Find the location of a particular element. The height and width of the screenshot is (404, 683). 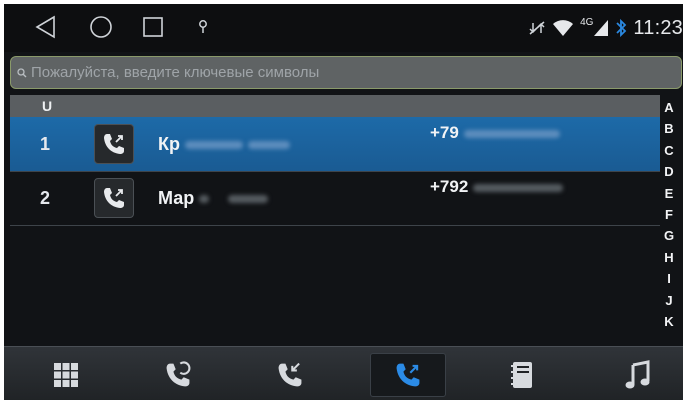

tab-phonebook is located at coordinates (522, 375).